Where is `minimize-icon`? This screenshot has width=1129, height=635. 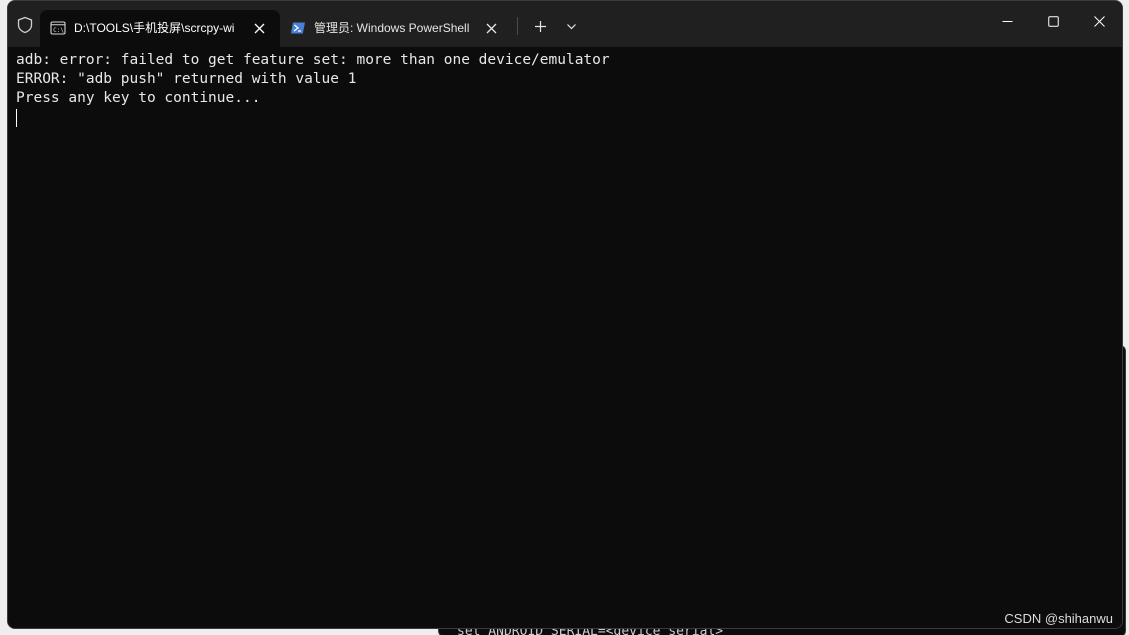
minimize-icon is located at coordinates (1007, 21).